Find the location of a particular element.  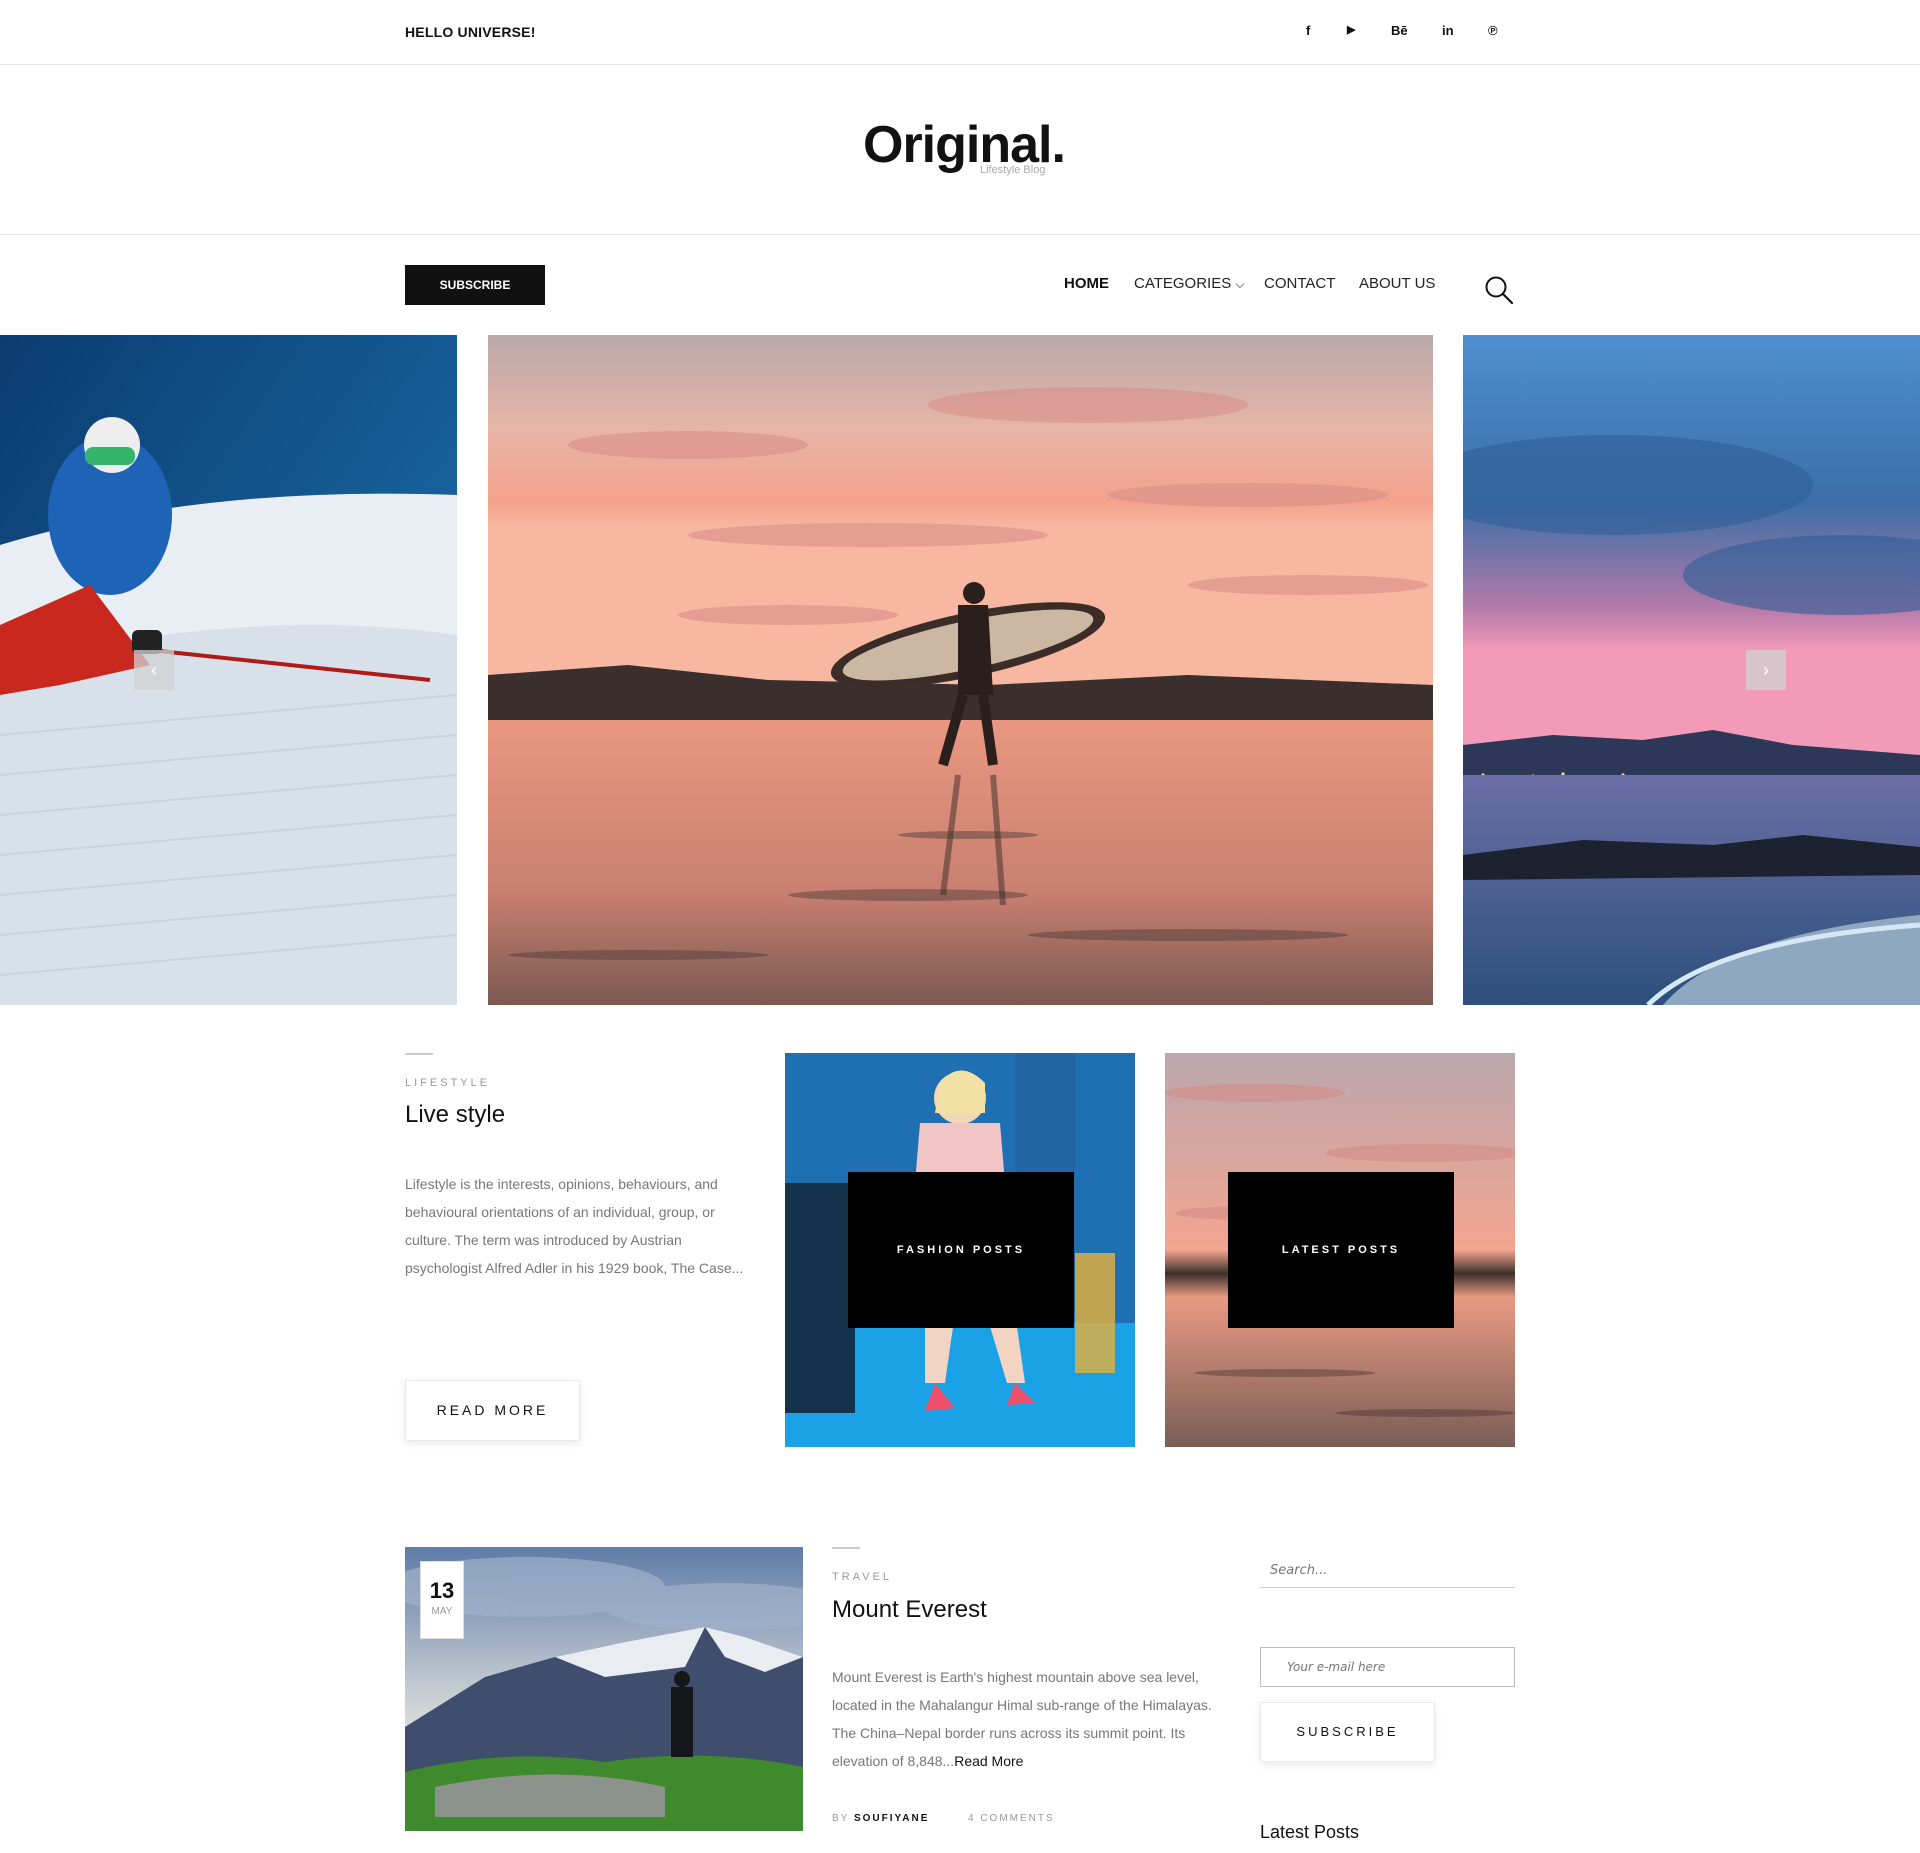

slider-prev-arrow: ‹ is located at coordinates (154, 670).